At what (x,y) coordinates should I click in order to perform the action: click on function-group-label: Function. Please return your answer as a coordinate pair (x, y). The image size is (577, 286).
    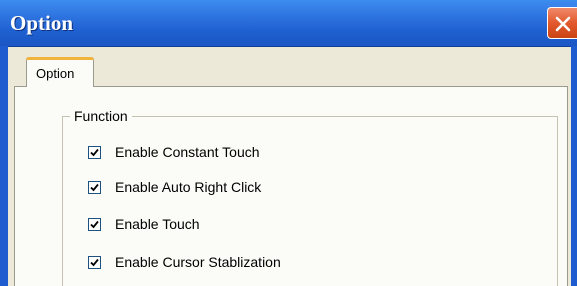
    Looking at the image, I should click on (101, 116).